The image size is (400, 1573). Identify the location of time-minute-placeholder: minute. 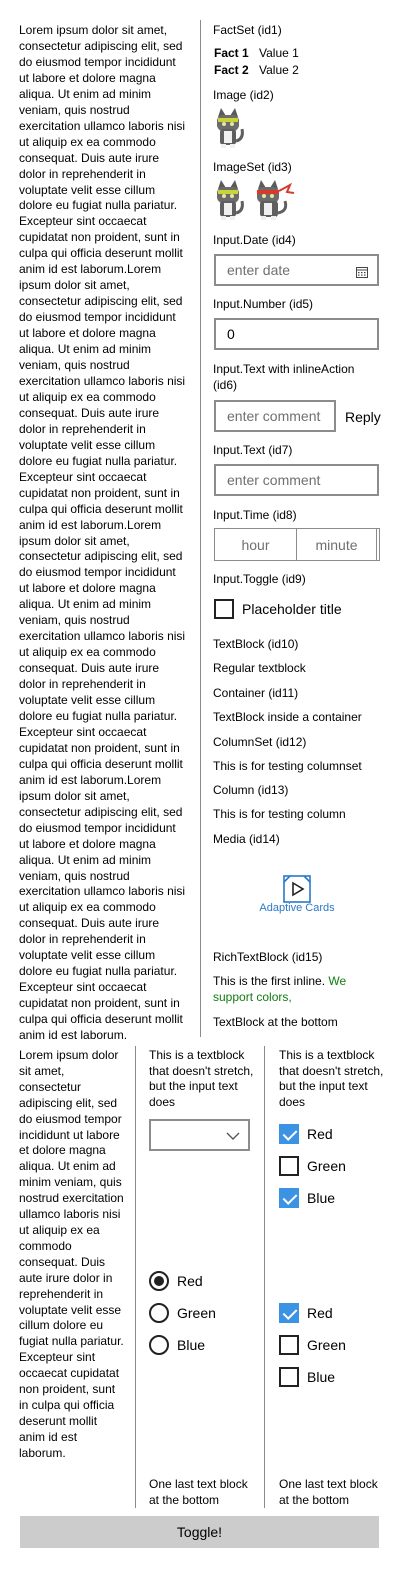
(336, 544).